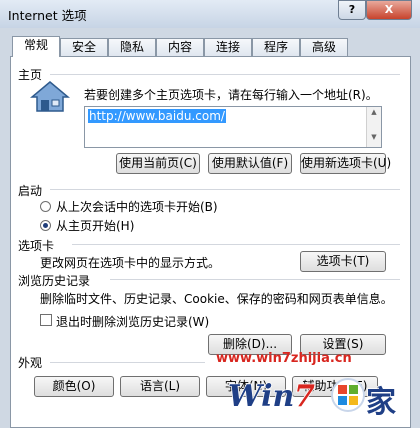  Describe the element at coordinates (304, 396) in the screenshot. I see `svg-text: 7` at that location.